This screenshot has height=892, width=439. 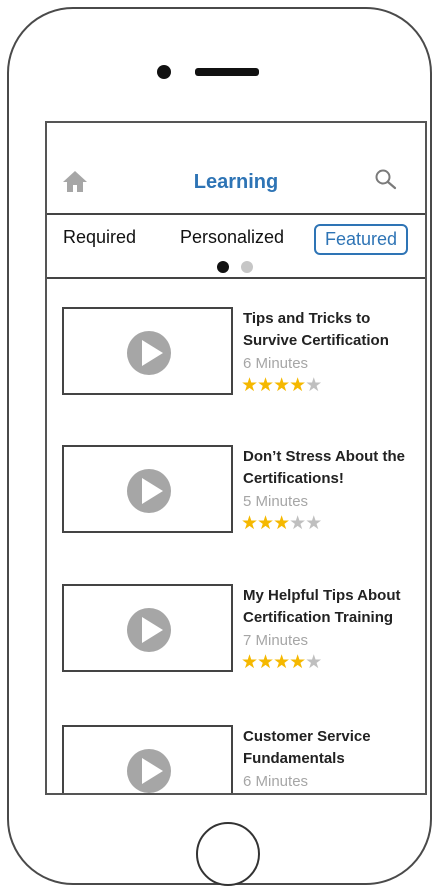 What do you see at coordinates (276, 640) in the screenshot?
I see `video-duration: 7 Minutes` at bounding box center [276, 640].